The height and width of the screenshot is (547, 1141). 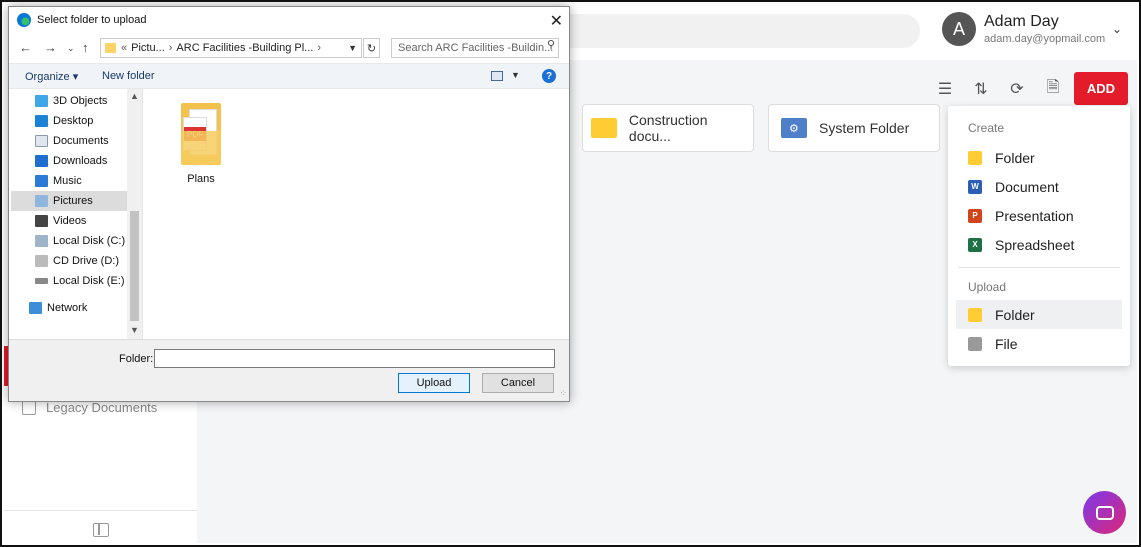 What do you see at coordinates (959, 29) in the screenshot?
I see `avatar: A` at bounding box center [959, 29].